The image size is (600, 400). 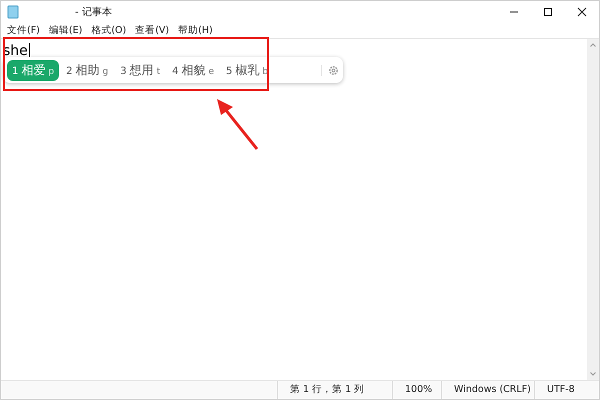 I want to click on scroll-up-icon, so click(x=593, y=45).